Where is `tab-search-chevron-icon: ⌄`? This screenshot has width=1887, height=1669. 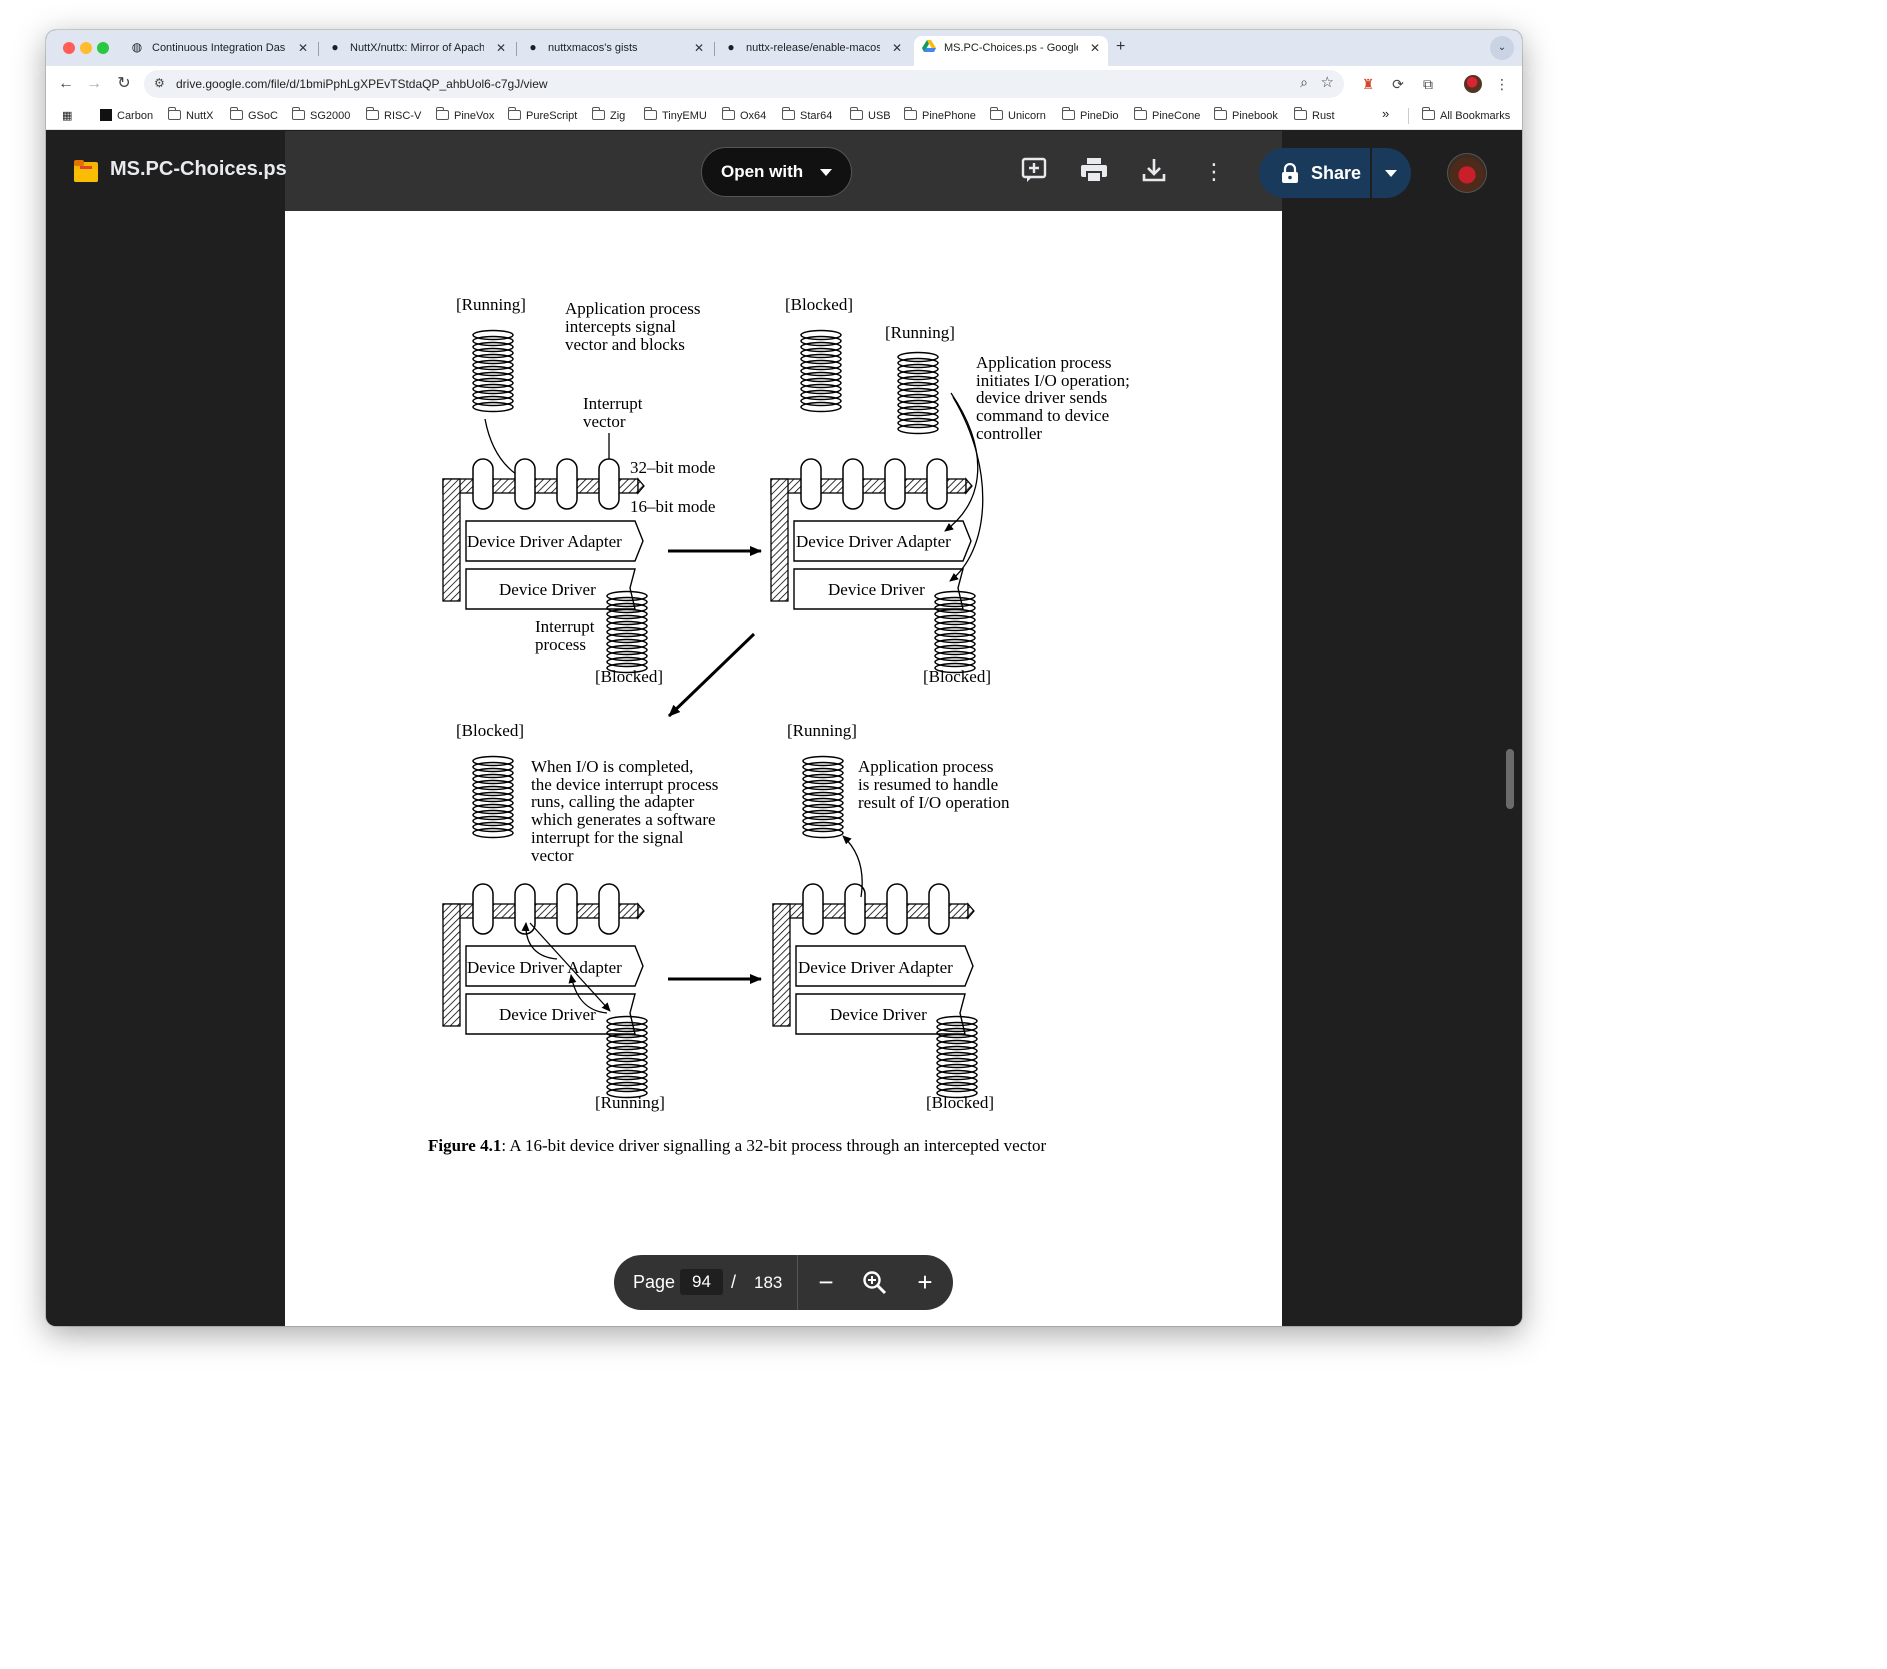
tab-search-chevron-icon: ⌄ is located at coordinates (1502, 48).